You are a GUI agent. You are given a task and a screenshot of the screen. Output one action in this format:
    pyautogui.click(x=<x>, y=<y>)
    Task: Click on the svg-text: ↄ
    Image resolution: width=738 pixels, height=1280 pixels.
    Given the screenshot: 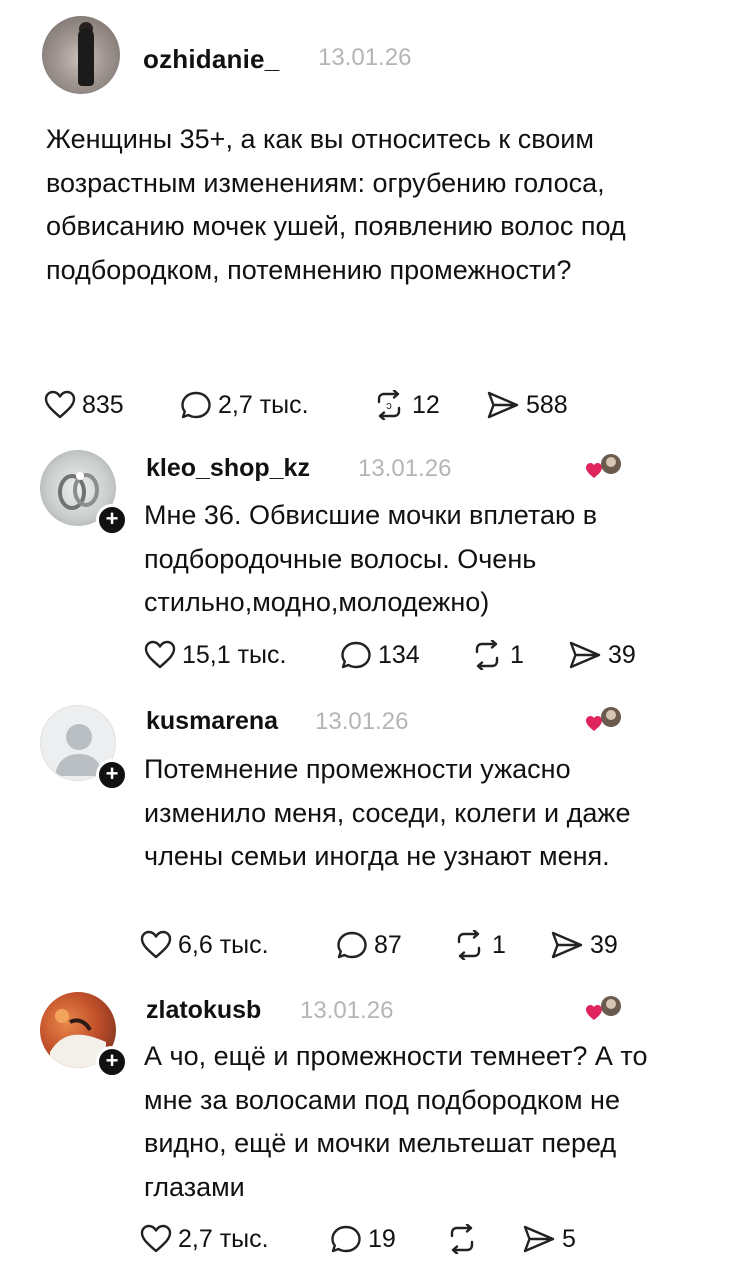 What is the action you would take?
    pyautogui.click(x=389, y=406)
    